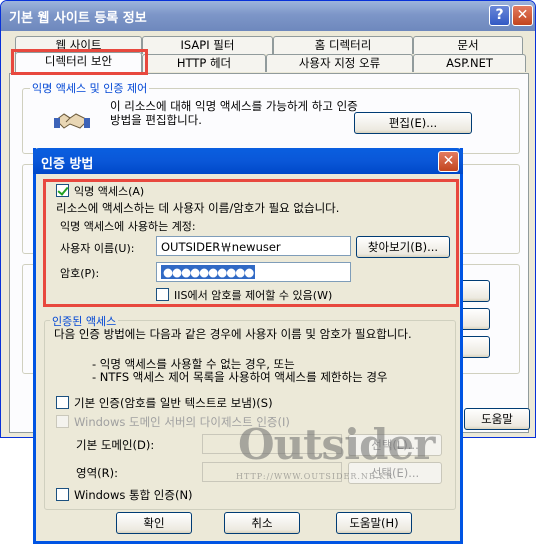 The height and width of the screenshot is (544, 536). Describe the element at coordinates (522, 15) in the screenshot. I see `close-icon: ✕` at that location.